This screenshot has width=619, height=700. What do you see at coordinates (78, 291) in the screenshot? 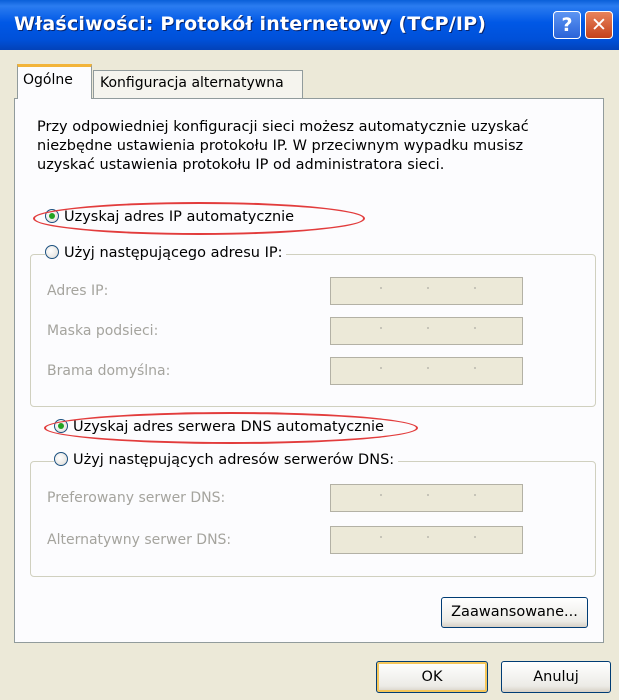
I see `label-ip-address: Adres IP:` at bounding box center [78, 291].